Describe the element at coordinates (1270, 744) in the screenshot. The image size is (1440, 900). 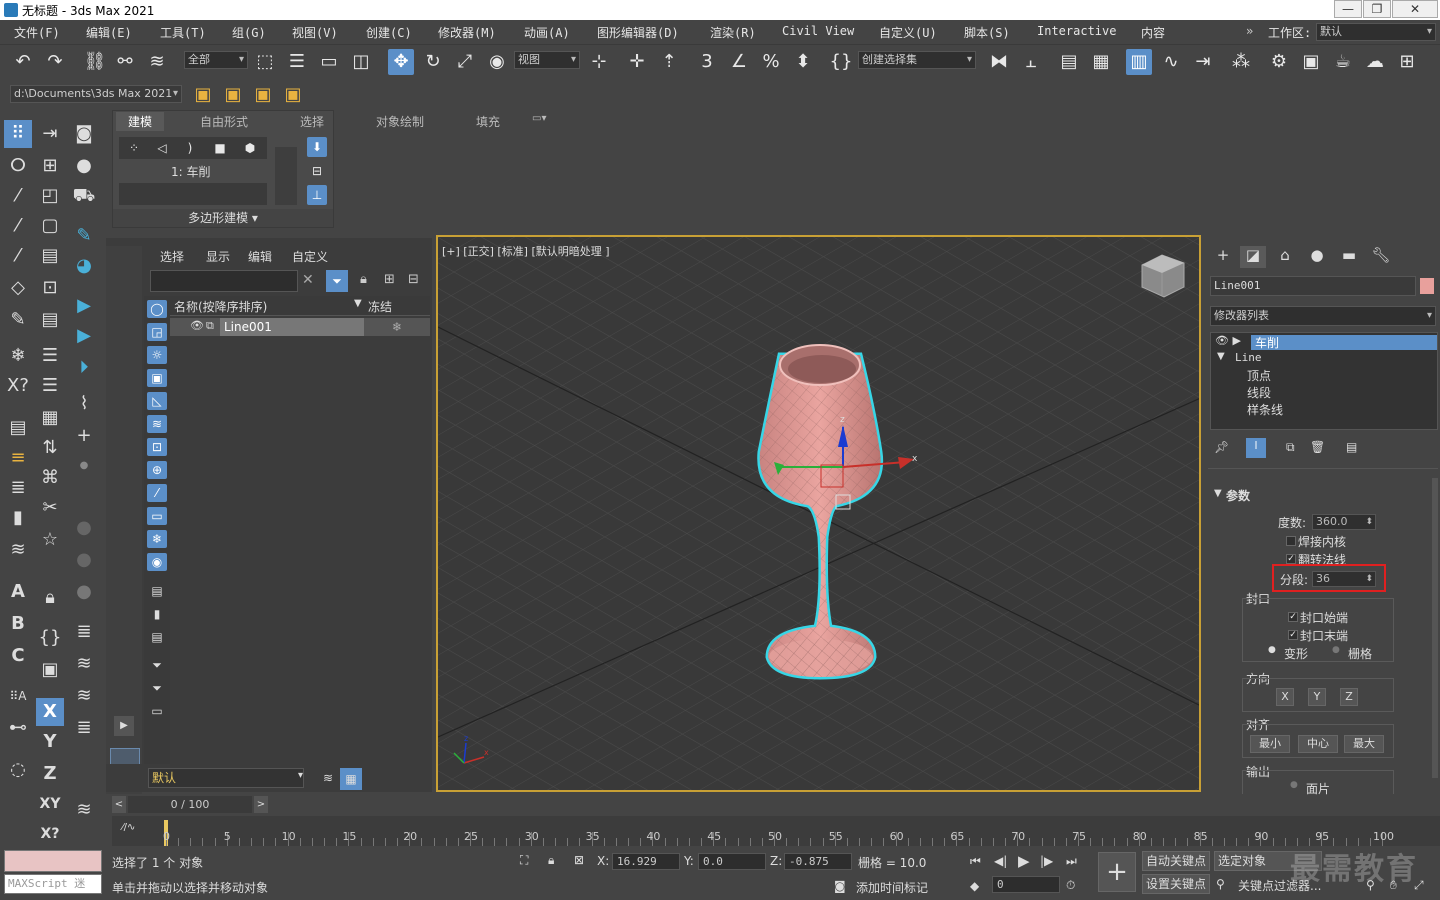
I see `align-min-button: 最小` at that location.